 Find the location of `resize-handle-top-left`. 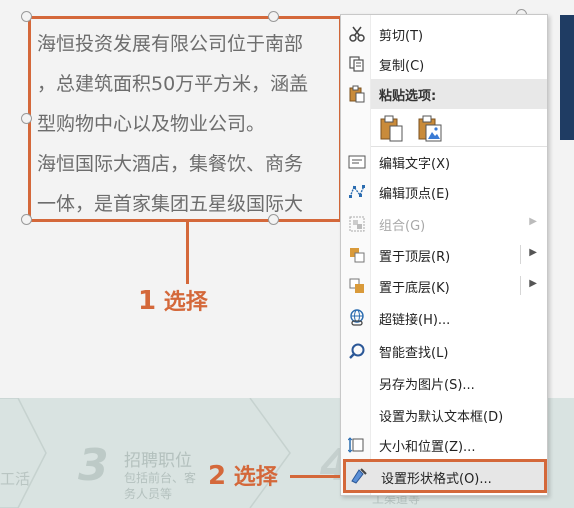

resize-handle-top-left is located at coordinates (26, 16).